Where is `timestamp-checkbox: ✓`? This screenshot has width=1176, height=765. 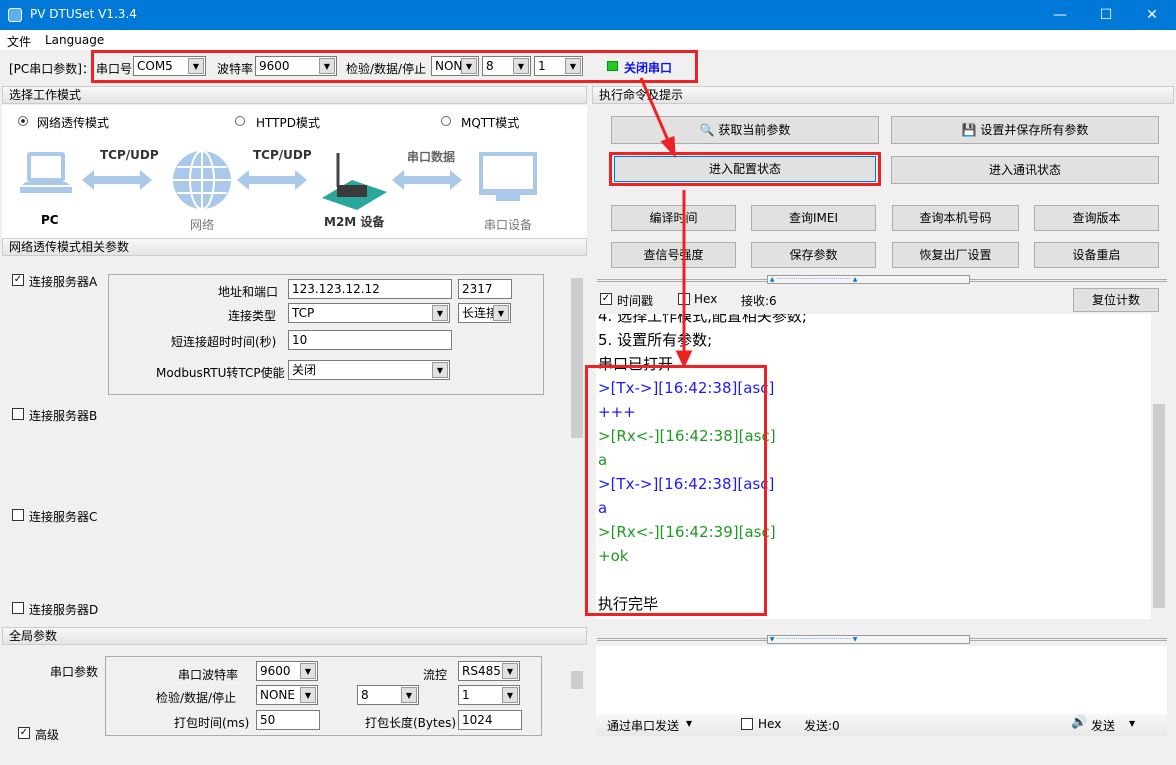 timestamp-checkbox: ✓ is located at coordinates (606, 299).